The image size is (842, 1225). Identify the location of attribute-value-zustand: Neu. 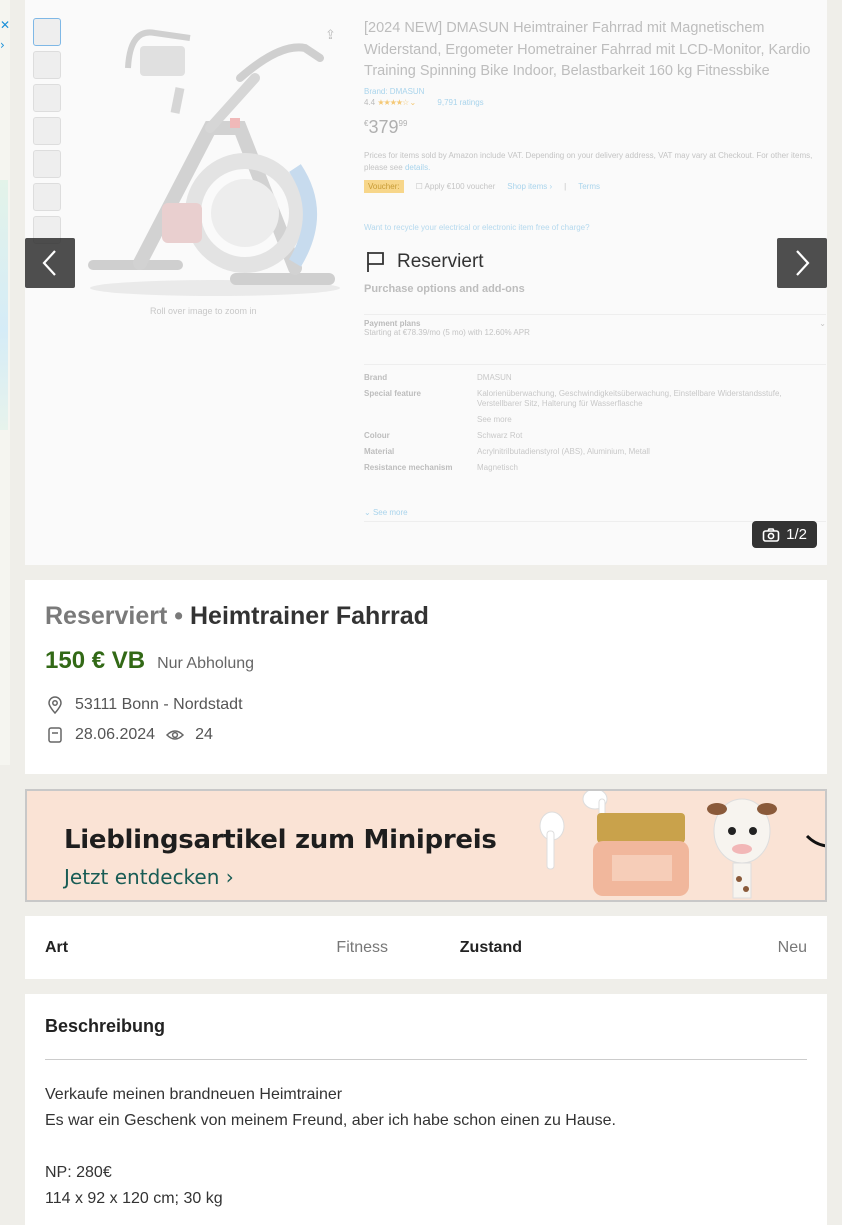
(792, 947).